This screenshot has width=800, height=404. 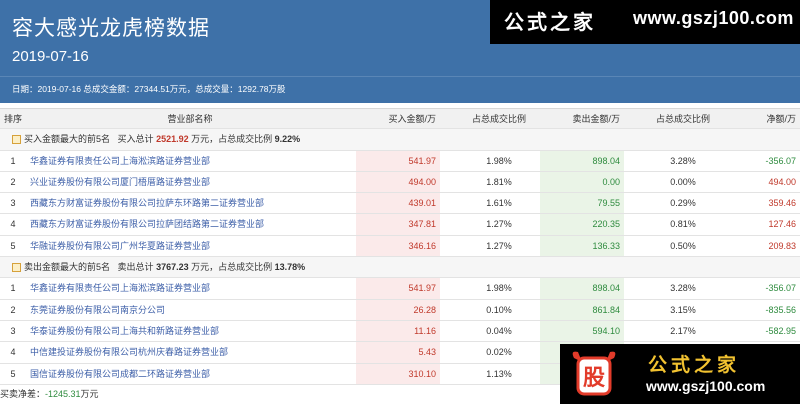 What do you see at coordinates (499, 181) in the screenshot?
I see `buy-ratio: 1.81%` at bounding box center [499, 181].